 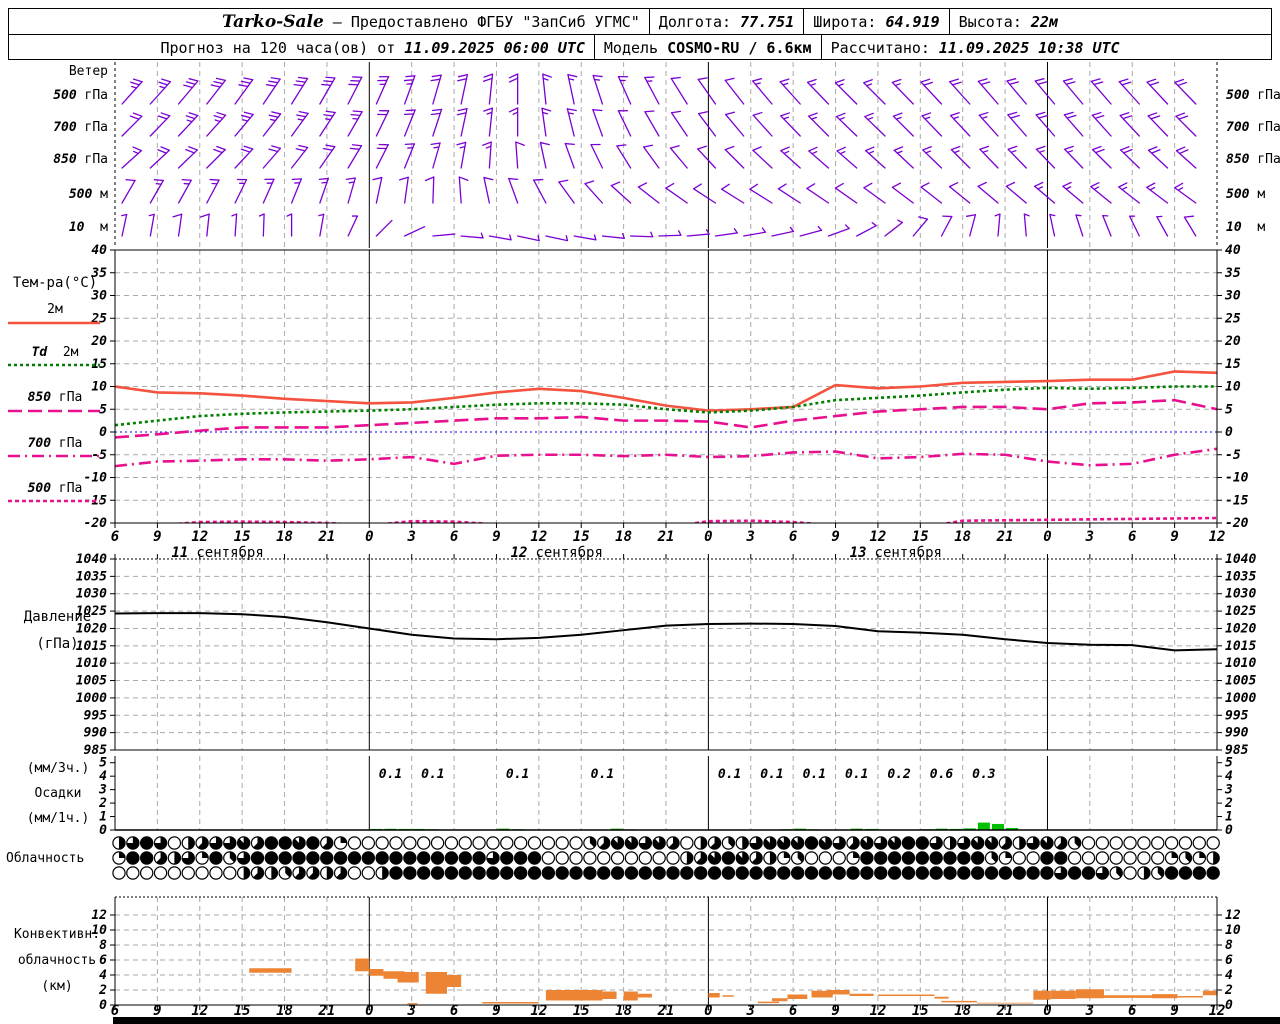 I want to click on svg-text: 1030, so click(x=1240, y=594).